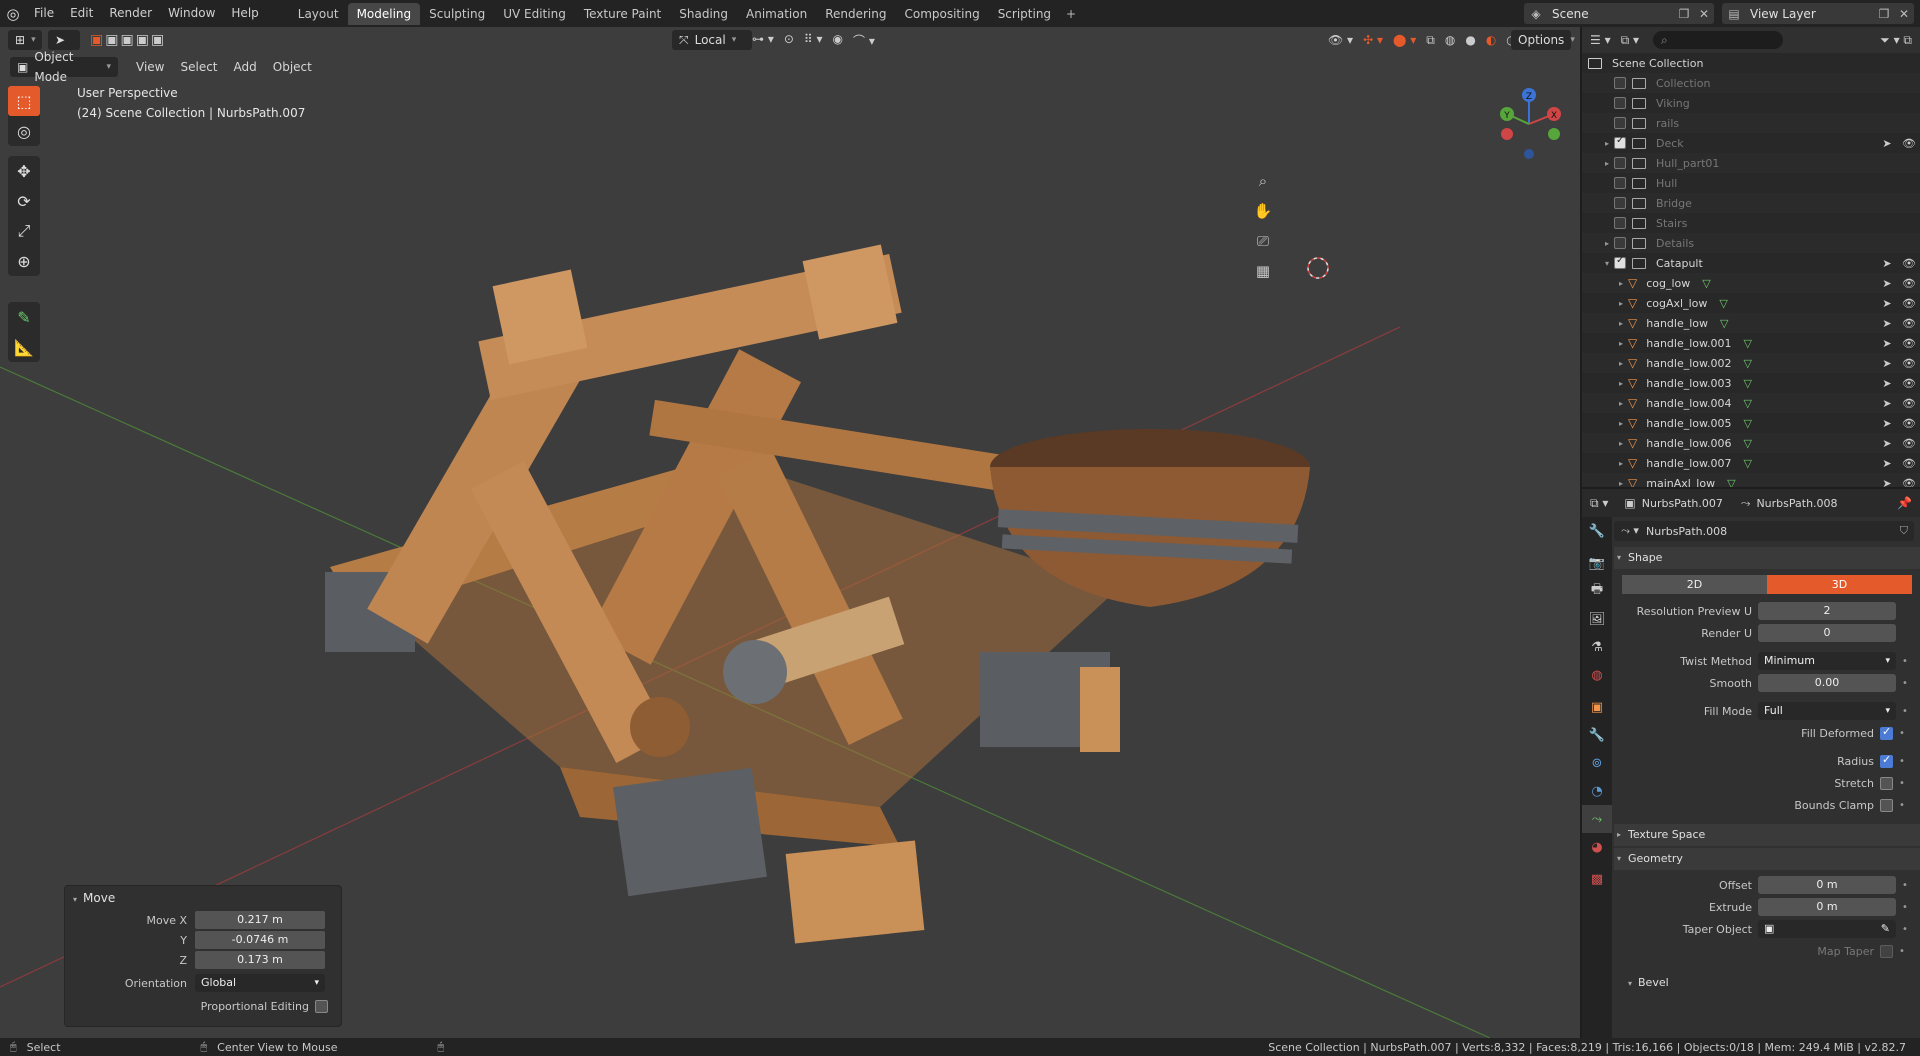 Image resolution: width=1920 pixels, height=1056 pixels. I want to click on select-extend-icon: ▣, so click(111, 40).